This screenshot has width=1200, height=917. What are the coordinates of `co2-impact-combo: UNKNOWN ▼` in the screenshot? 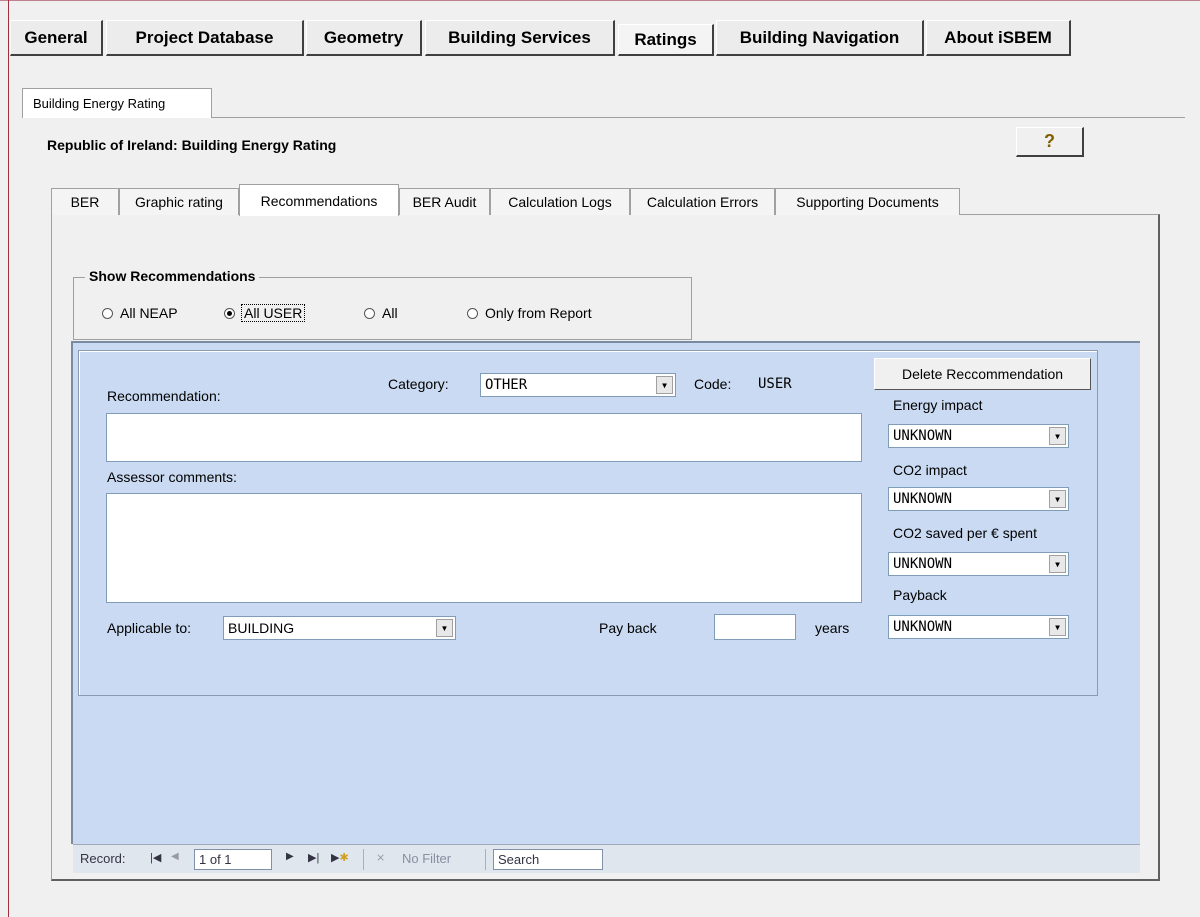 It's located at (978, 499).